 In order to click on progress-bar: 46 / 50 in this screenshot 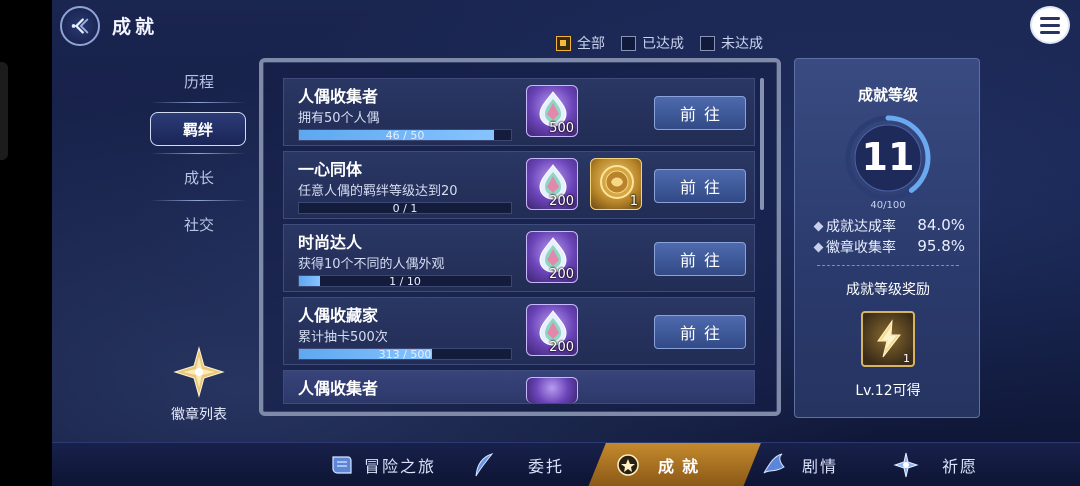, I will do `click(405, 135)`.